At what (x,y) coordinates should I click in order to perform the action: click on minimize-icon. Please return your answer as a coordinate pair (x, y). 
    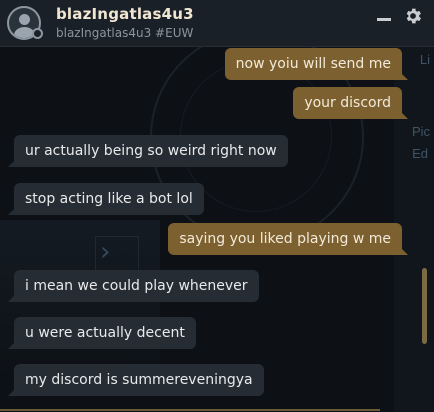
    Looking at the image, I should click on (384, 19).